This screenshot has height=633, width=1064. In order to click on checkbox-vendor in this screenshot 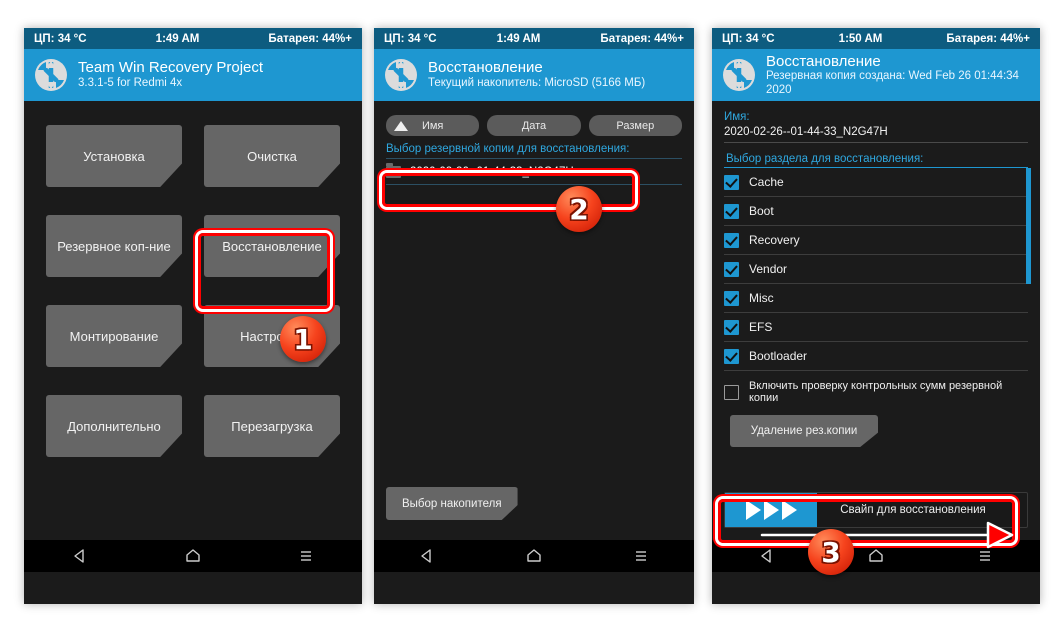, I will do `click(731, 269)`.